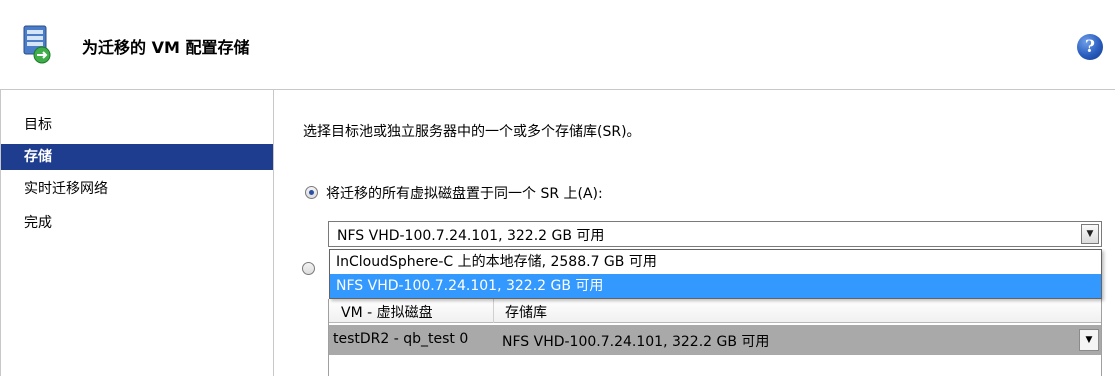 The width and height of the screenshot is (1115, 376). I want to click on nav-item-finish: 完成, so click(136, 223).